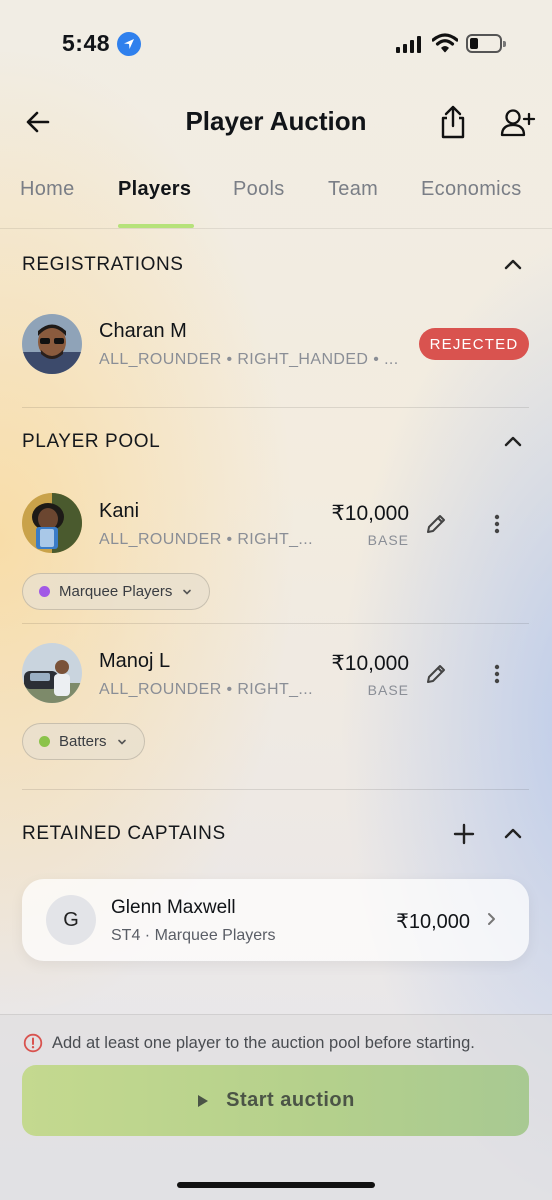 This screenshot has height=1200, width=552. I want to click on tab-bar: Home Players Pools Team Economics, so click(276, 203).